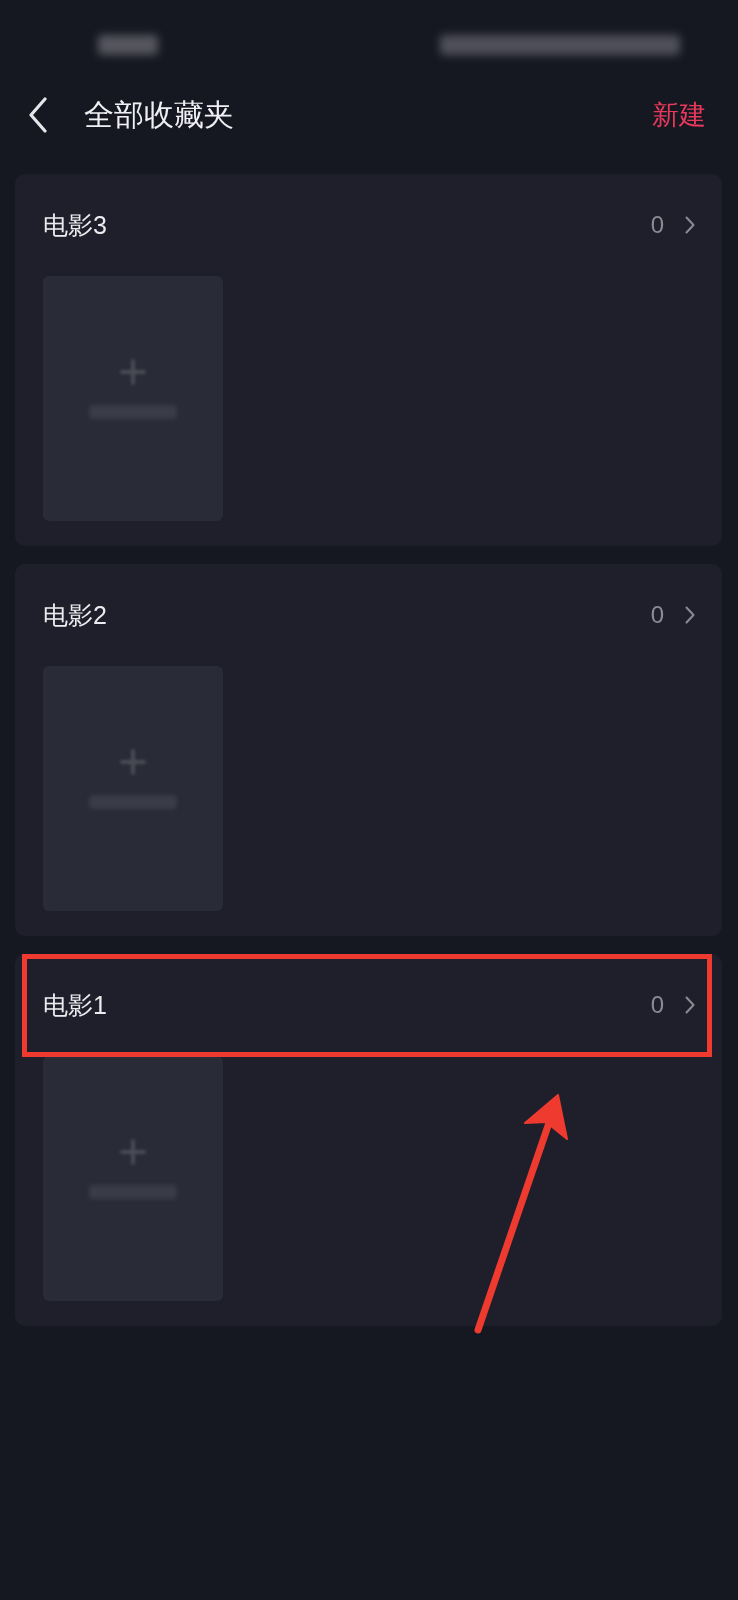 The image size is (738, 1600). What do you see at coordinates (679, 115) in the screenshot?
I see `new-button: 新建` at bounding box center [679, 115].